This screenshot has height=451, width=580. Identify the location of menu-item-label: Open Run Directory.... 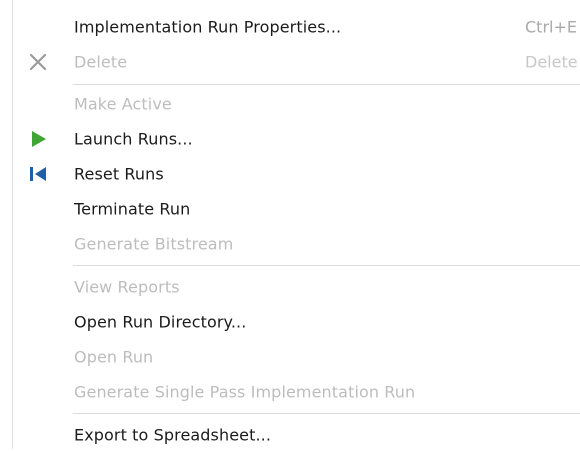
(160, 322).